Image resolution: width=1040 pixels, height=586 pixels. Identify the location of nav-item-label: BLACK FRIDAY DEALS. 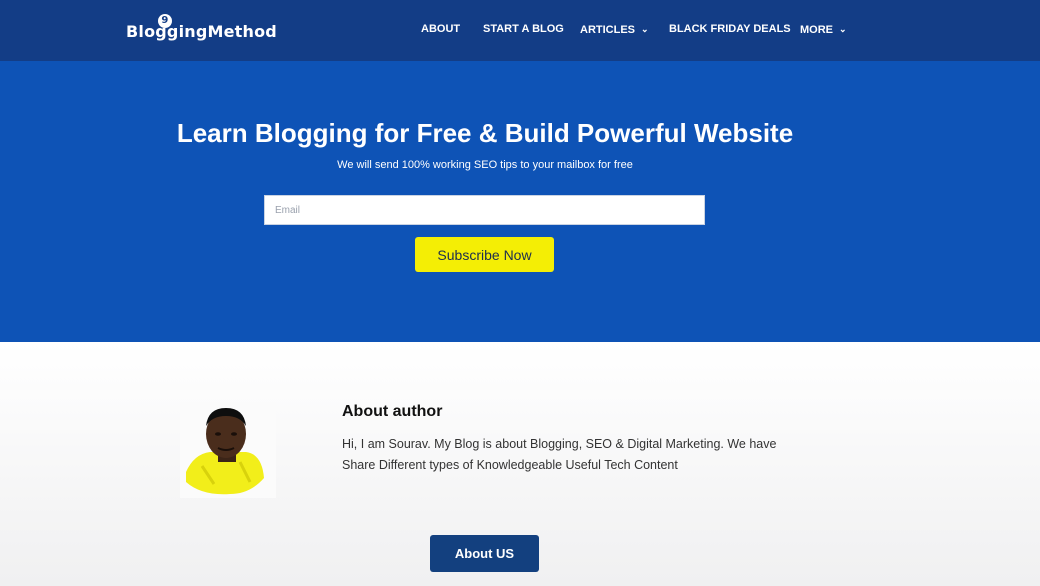
(730, 29).